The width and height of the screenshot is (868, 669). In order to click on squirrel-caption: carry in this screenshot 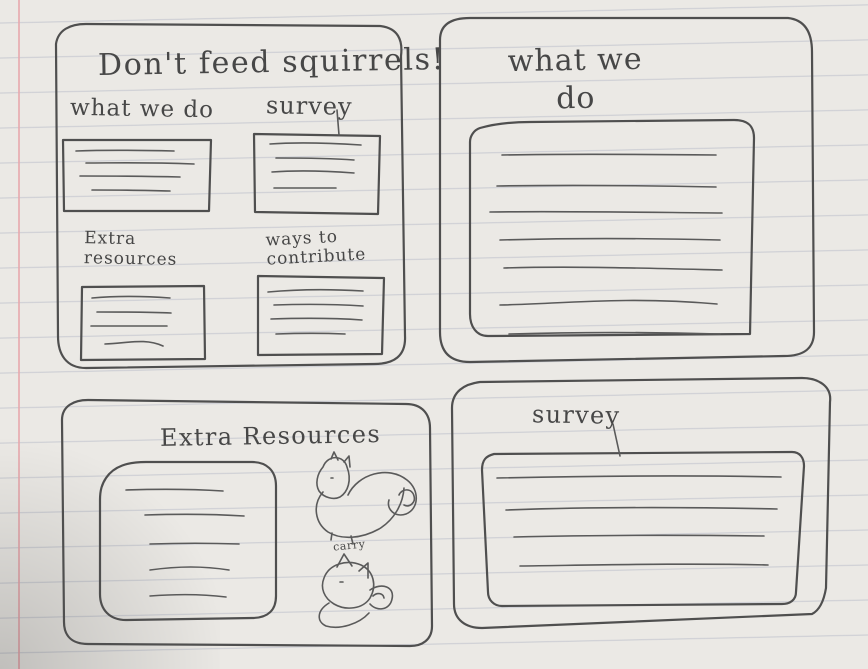, I will do `click(349, 545)`.